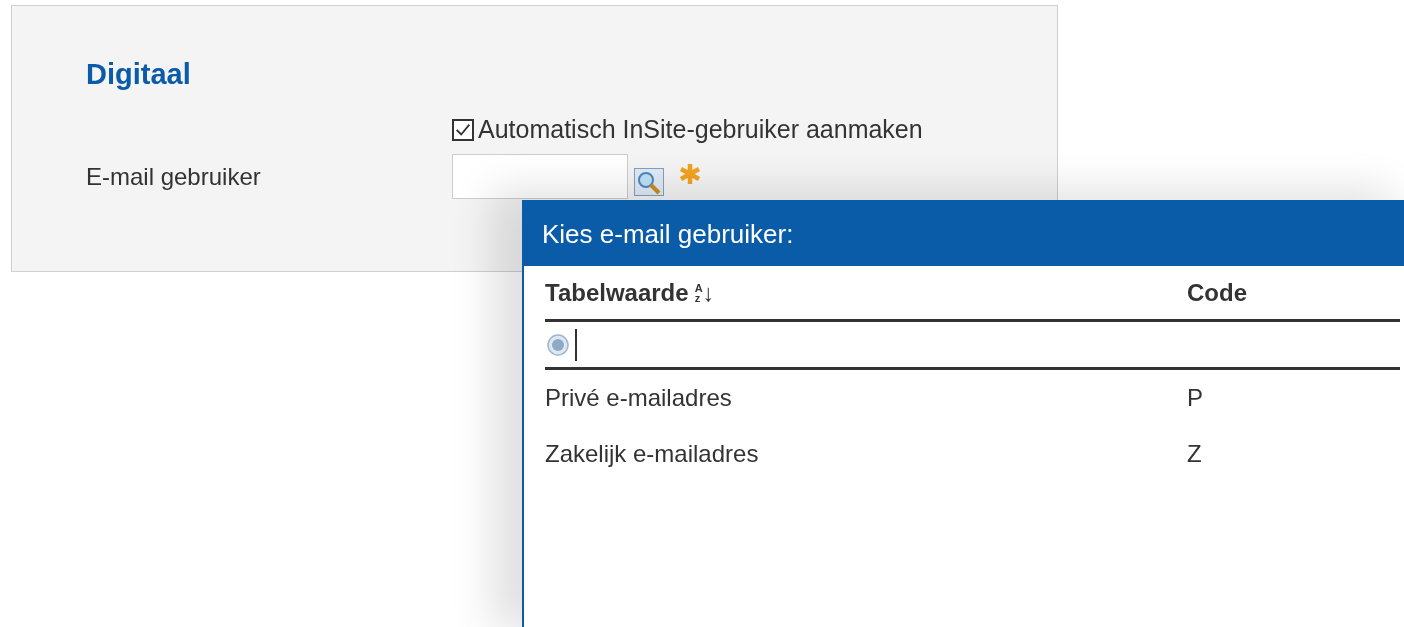 The width and height of the screenshot is (1404, 627). What do you see at coordinates (652, 454) in the screenshot?
I see `table-cell-text: Zakelijk e-mailadres` at bounding box center [652, 454].